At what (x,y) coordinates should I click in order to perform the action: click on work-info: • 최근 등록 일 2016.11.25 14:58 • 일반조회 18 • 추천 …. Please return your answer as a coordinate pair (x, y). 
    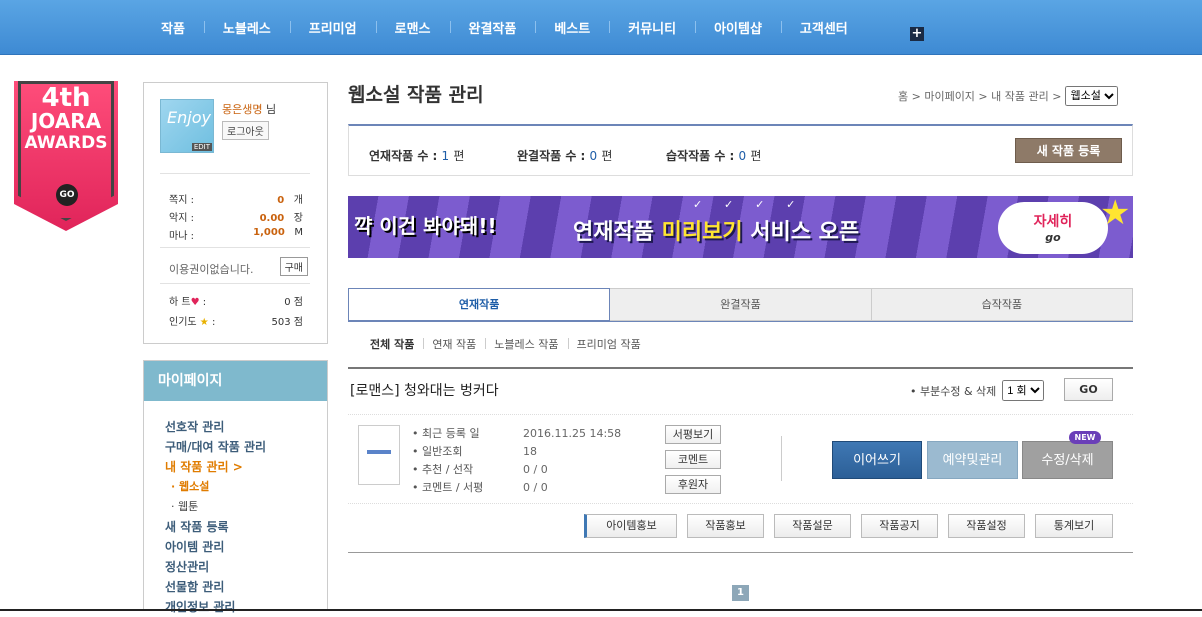
    Looking at the image, I should click on (522, 461).